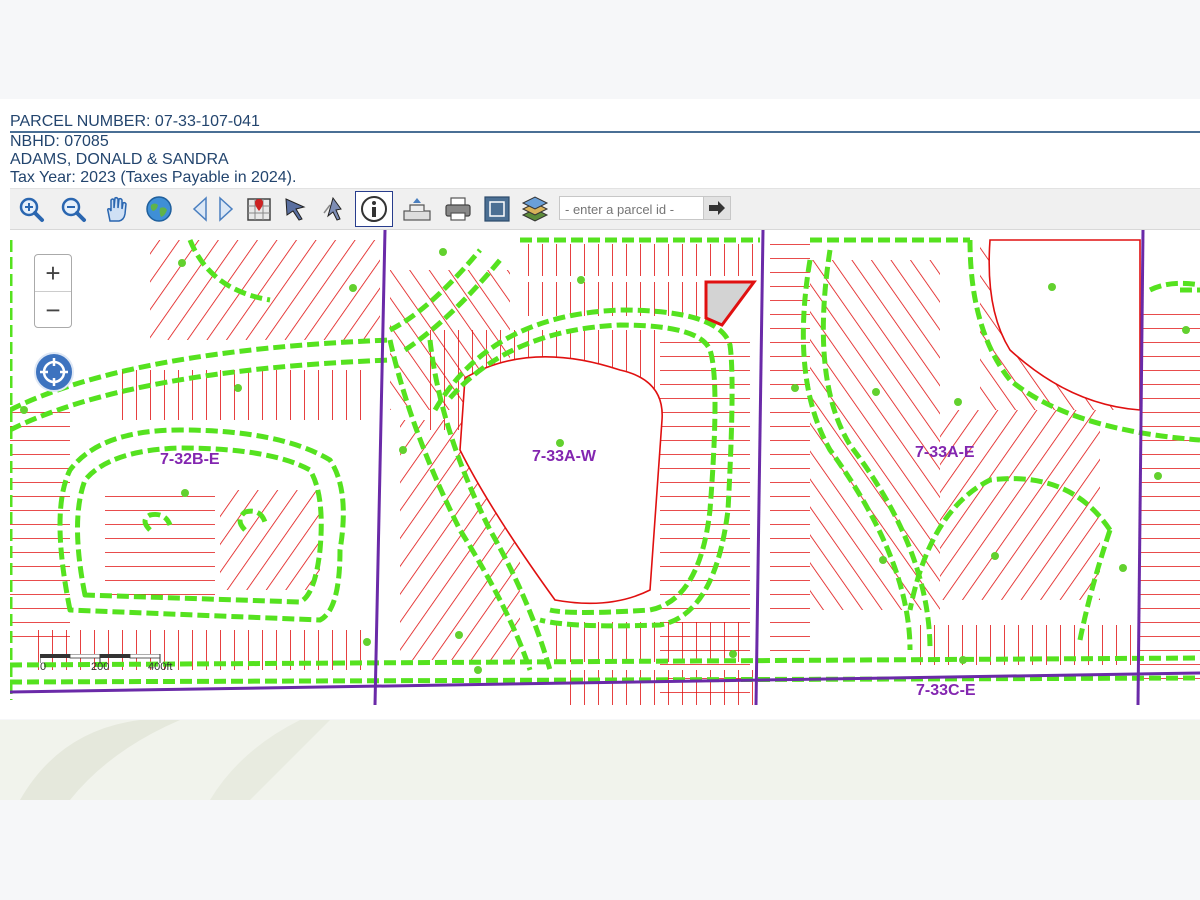  I want to click on neighborhood: NBHD: 07085, so click(59, 141).